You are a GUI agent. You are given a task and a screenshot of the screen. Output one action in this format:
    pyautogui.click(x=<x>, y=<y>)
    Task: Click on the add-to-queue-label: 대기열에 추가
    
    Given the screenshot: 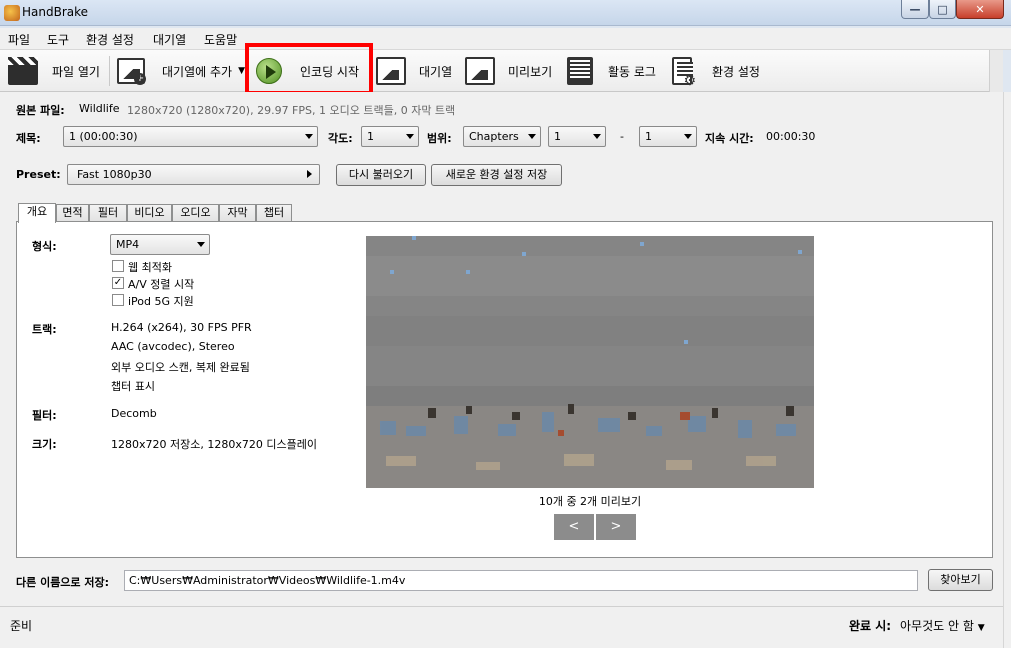 What is the action you would take?
    pyautogui.click(x=197, y=71)
    